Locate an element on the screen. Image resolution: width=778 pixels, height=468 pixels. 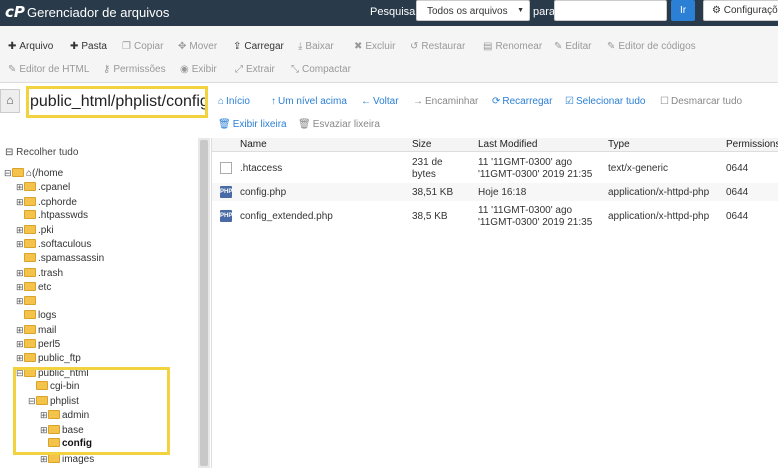
arrow-up-icon: ↑ is located at coordinates (273, 101).